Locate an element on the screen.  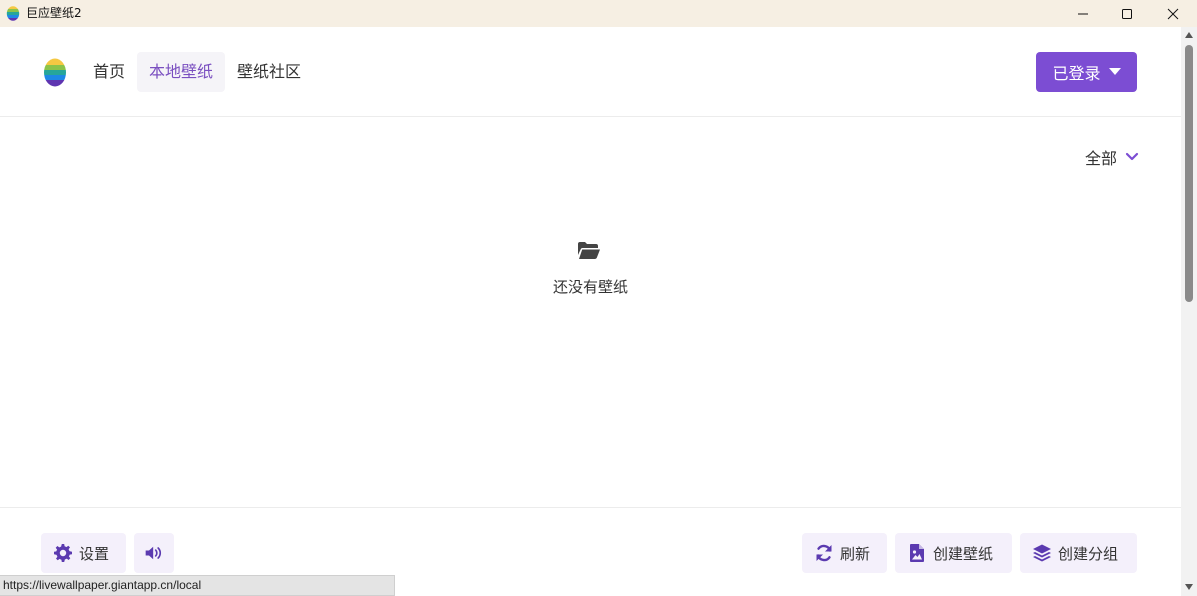
nav-home: 首页 is located at coordinates (109, 72).